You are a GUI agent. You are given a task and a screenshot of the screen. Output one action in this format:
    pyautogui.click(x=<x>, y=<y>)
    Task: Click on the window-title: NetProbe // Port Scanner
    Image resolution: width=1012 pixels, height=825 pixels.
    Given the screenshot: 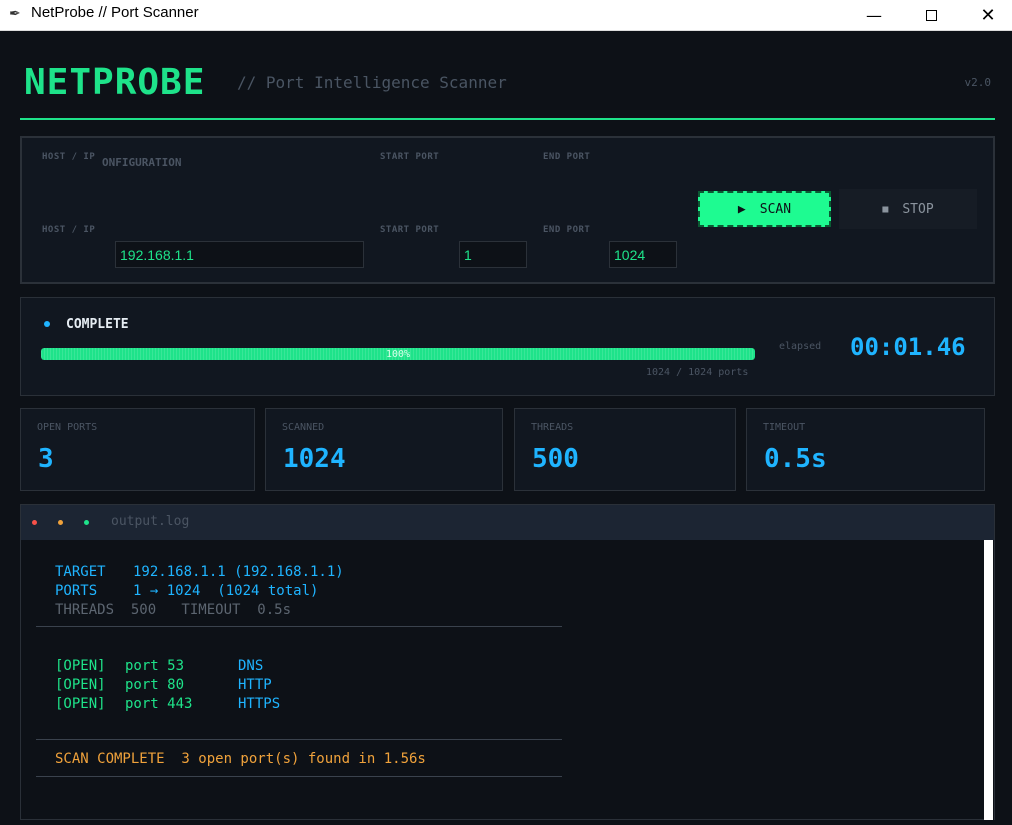 What is the action you would take?
    pyautogui.click(x=115, y=12)
    